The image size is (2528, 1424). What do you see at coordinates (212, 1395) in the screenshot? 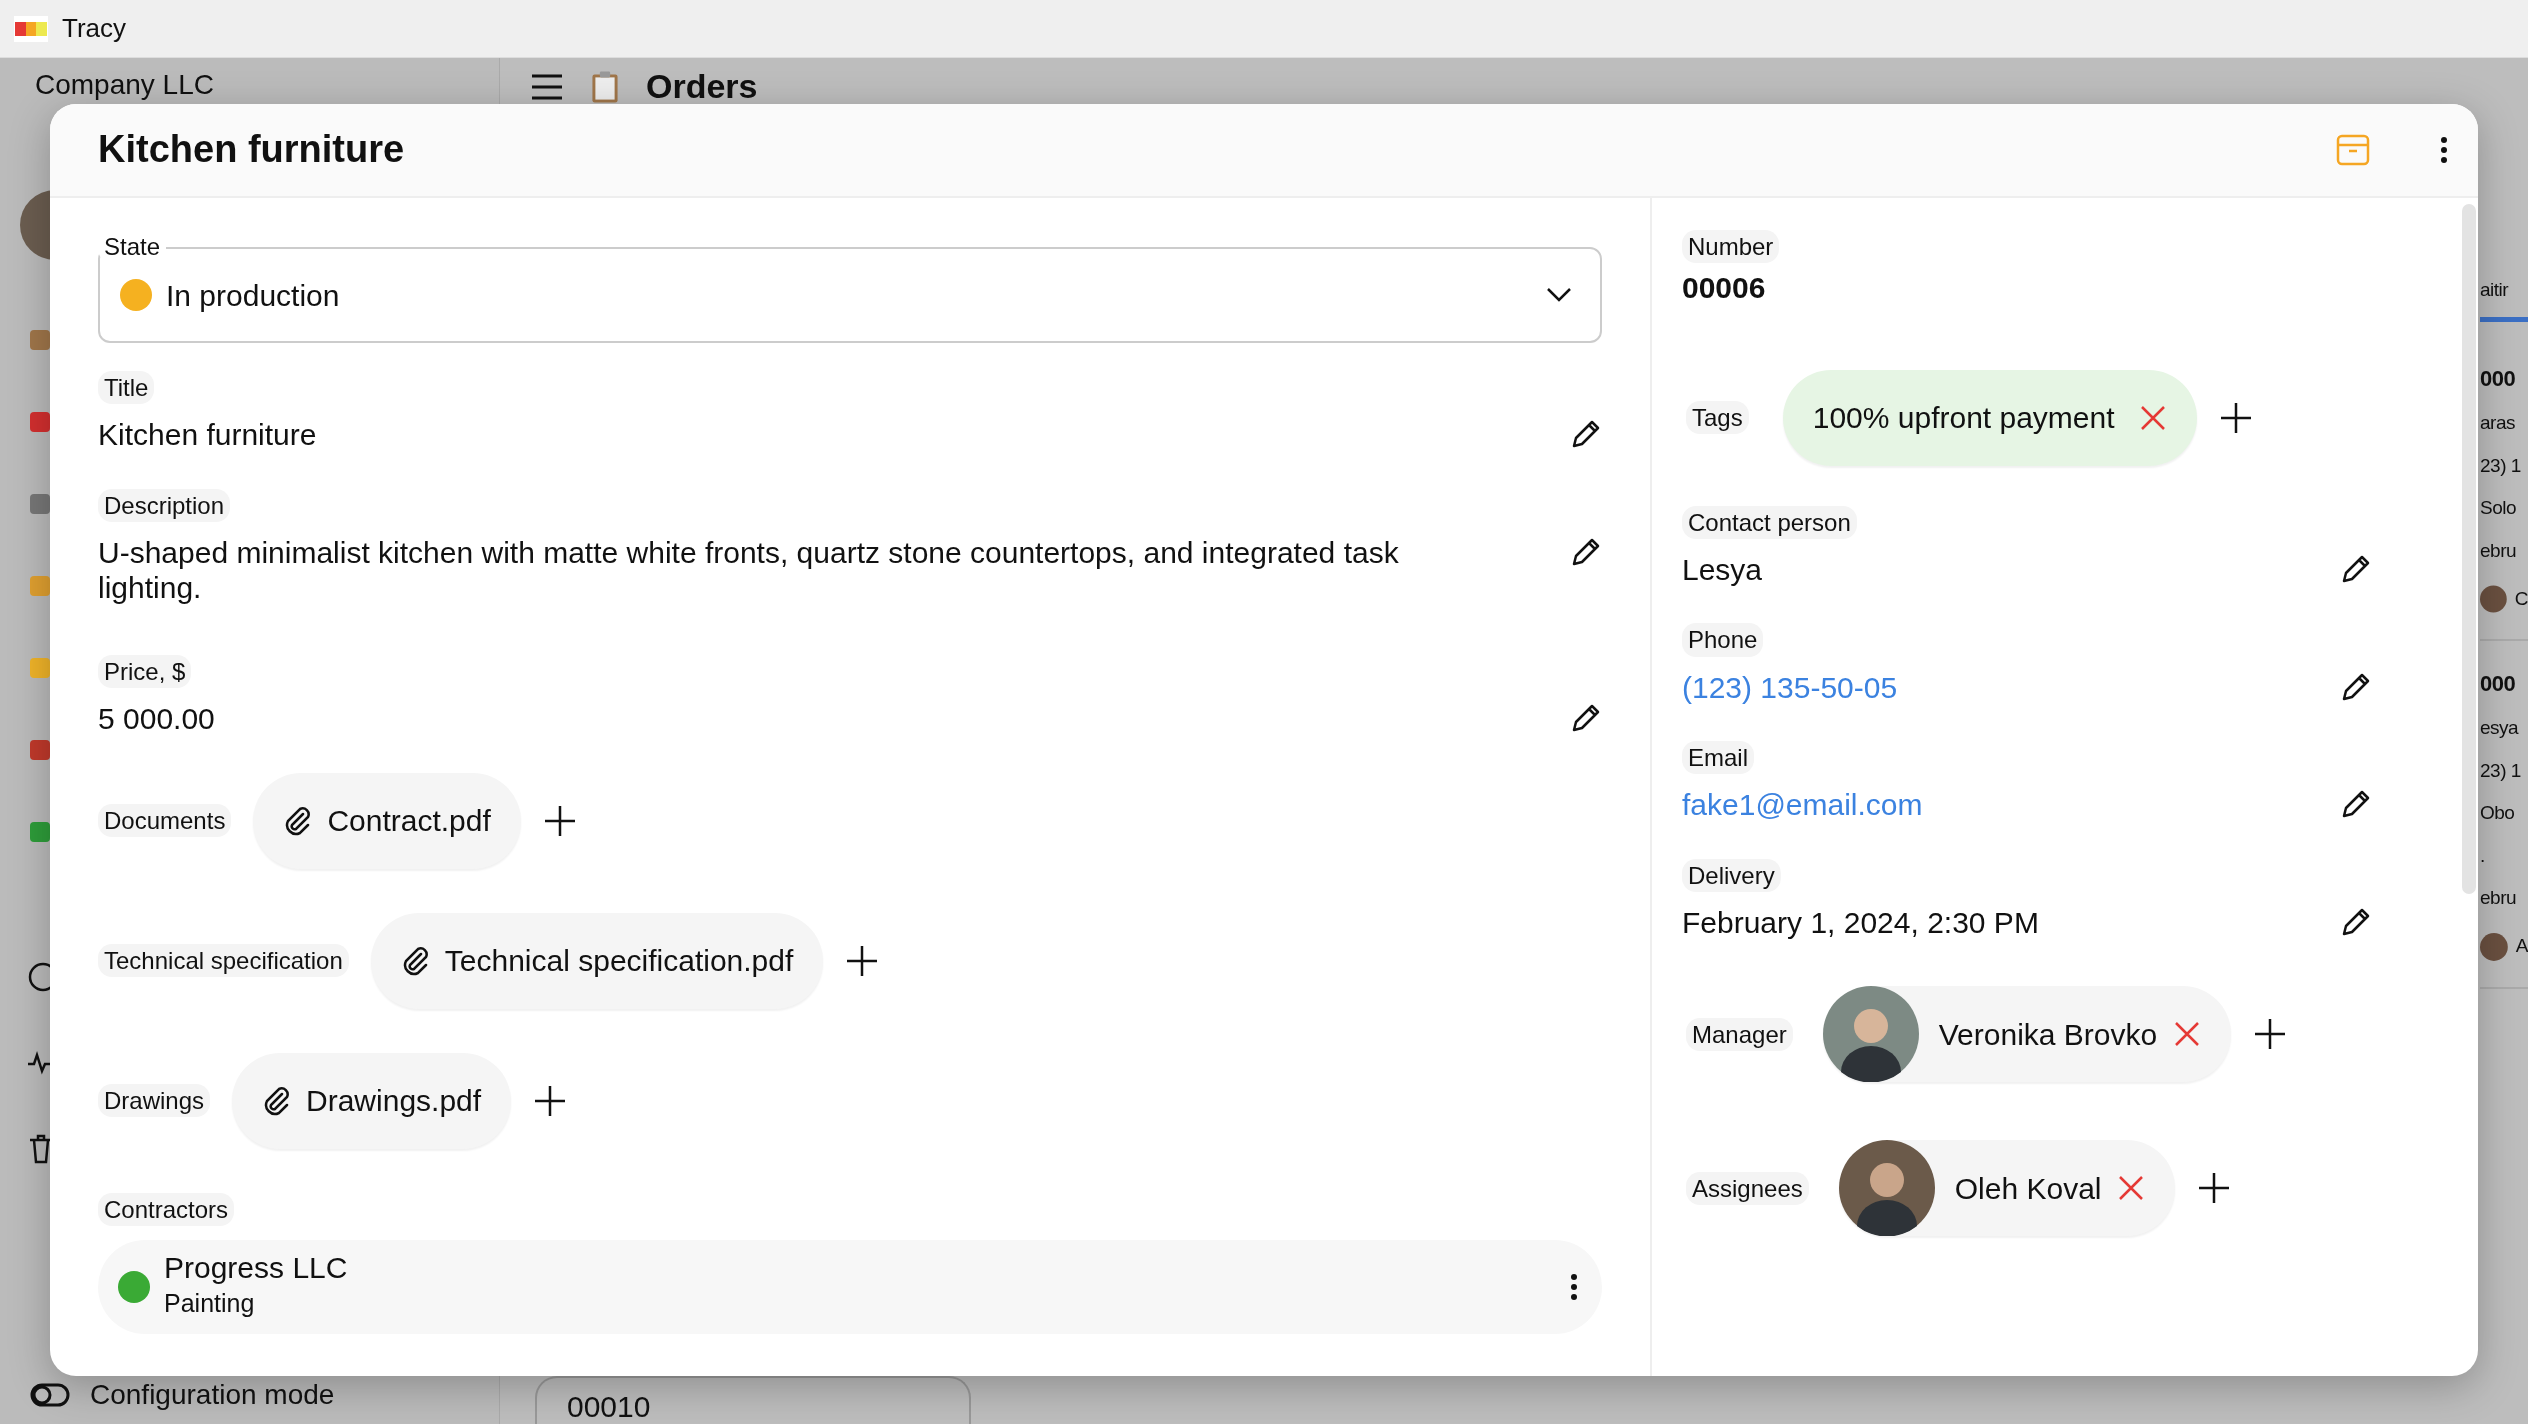
I see `menu-item: Configuration mode` at bounding box center [212, 1395].